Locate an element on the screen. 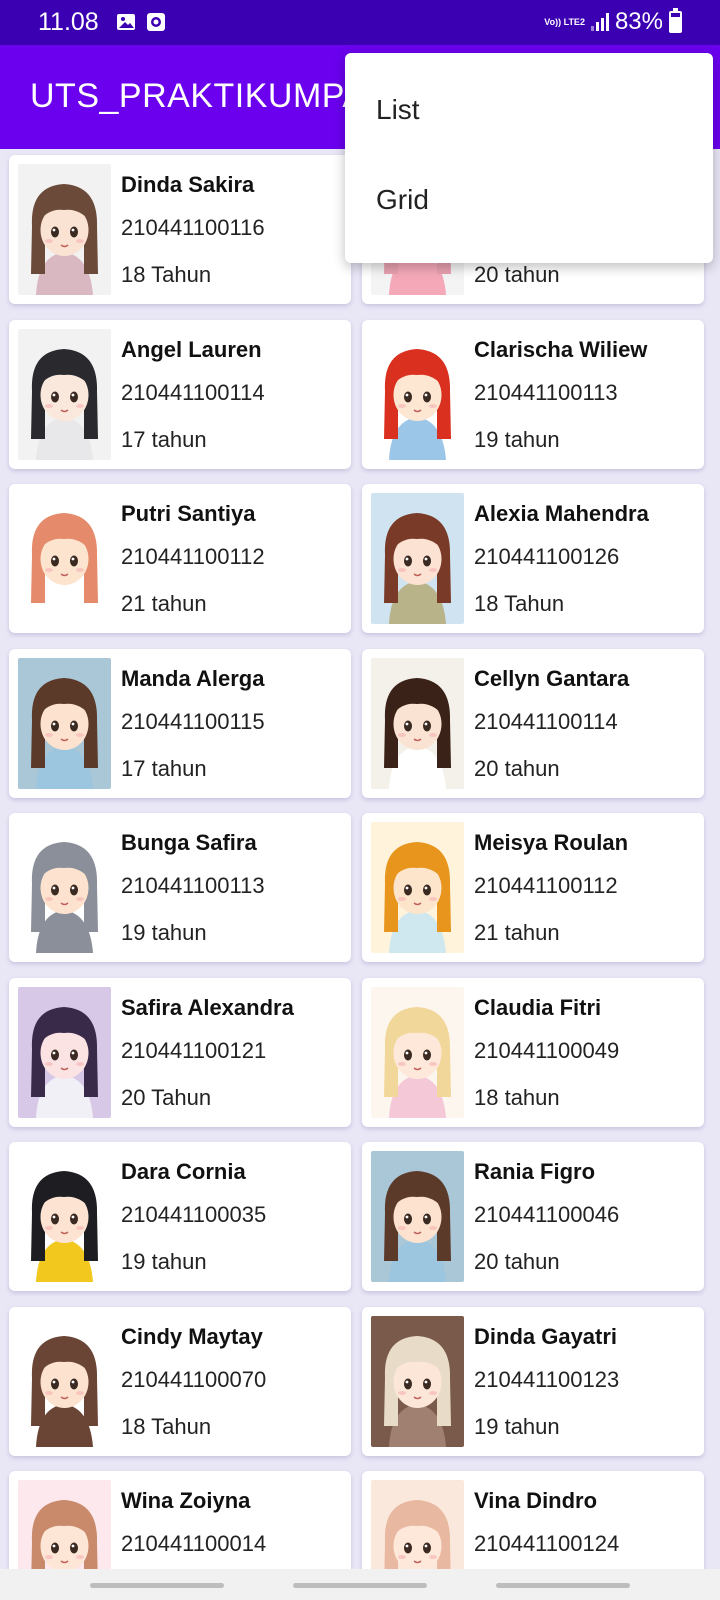 The width and height of the screenshot is (720, 1600). student-nim: 210441100115 is located at coordinates (193, 721).